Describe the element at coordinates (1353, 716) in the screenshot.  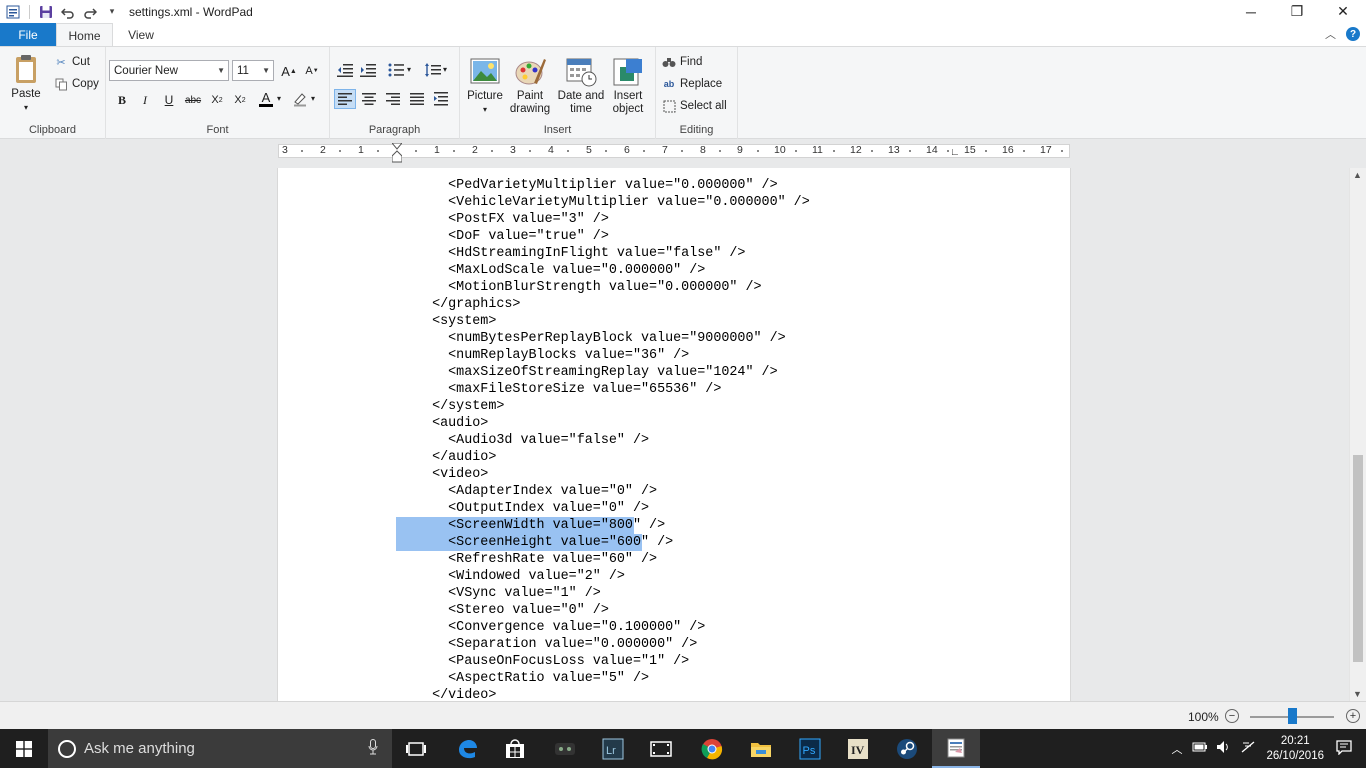
I see `zoom-in-button: +` at that location.